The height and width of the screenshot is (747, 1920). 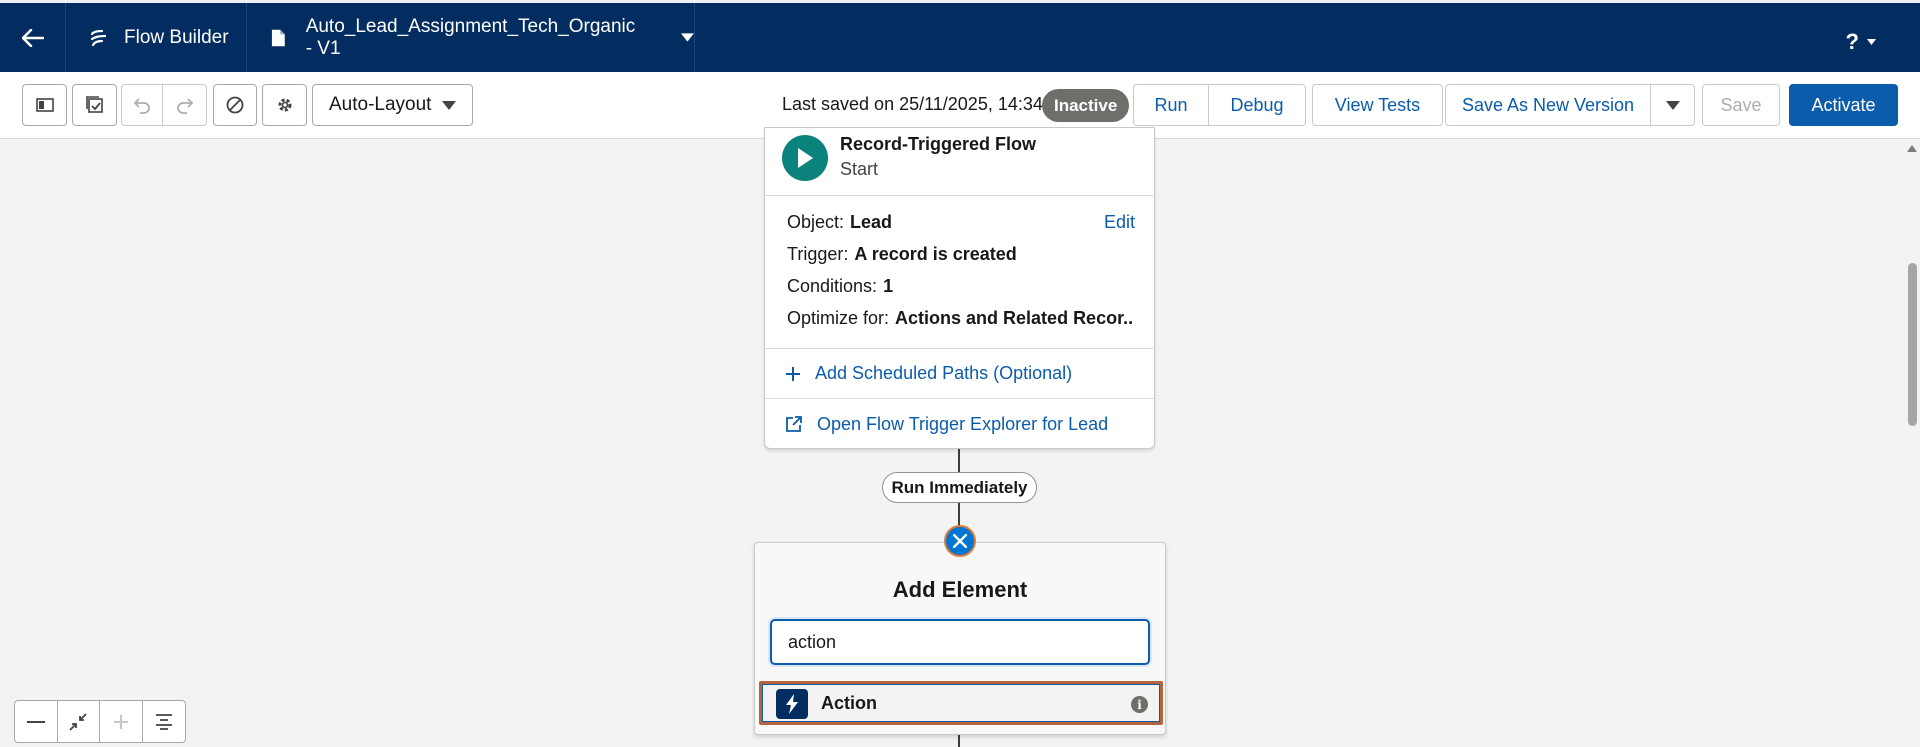 I want to click on scroll-up-arrow-icon, so click(x=1912, y=148).